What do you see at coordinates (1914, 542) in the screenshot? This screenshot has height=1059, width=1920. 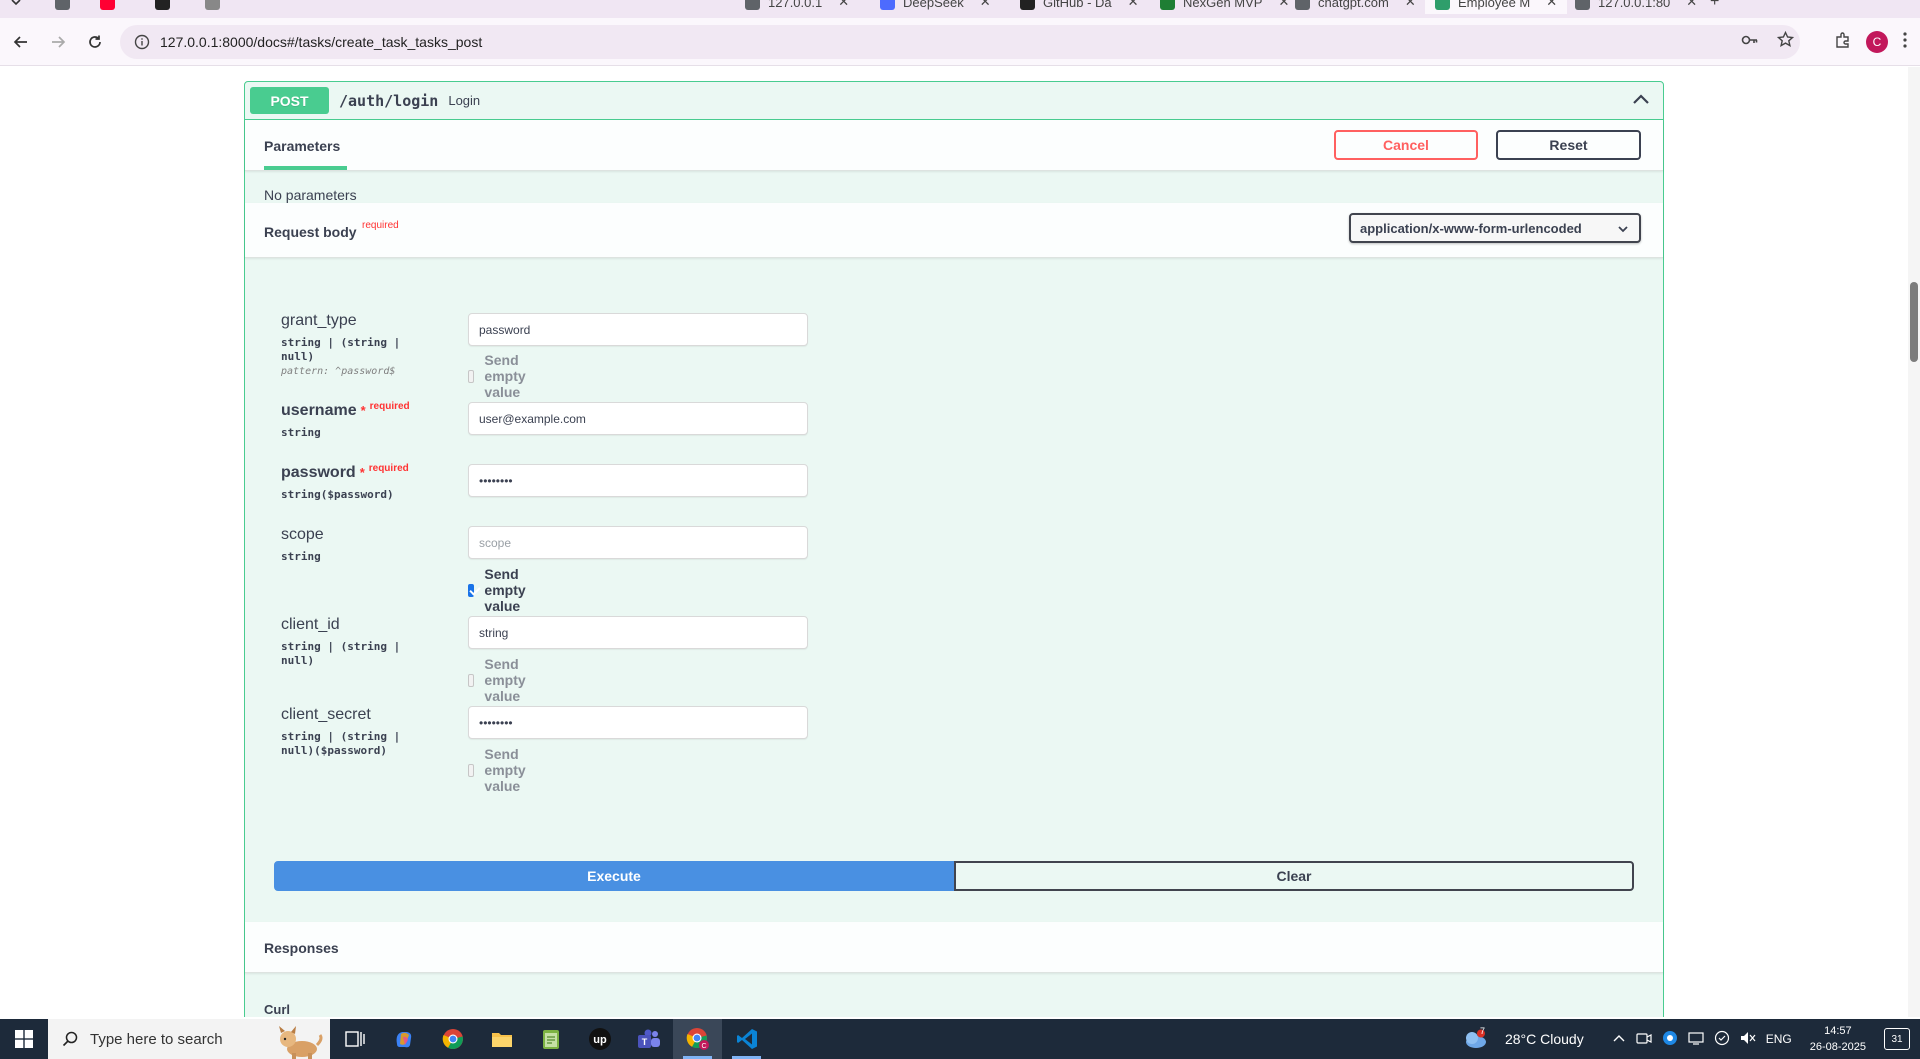 I see `page-scrollbar` at bounding box center [1914, 542].